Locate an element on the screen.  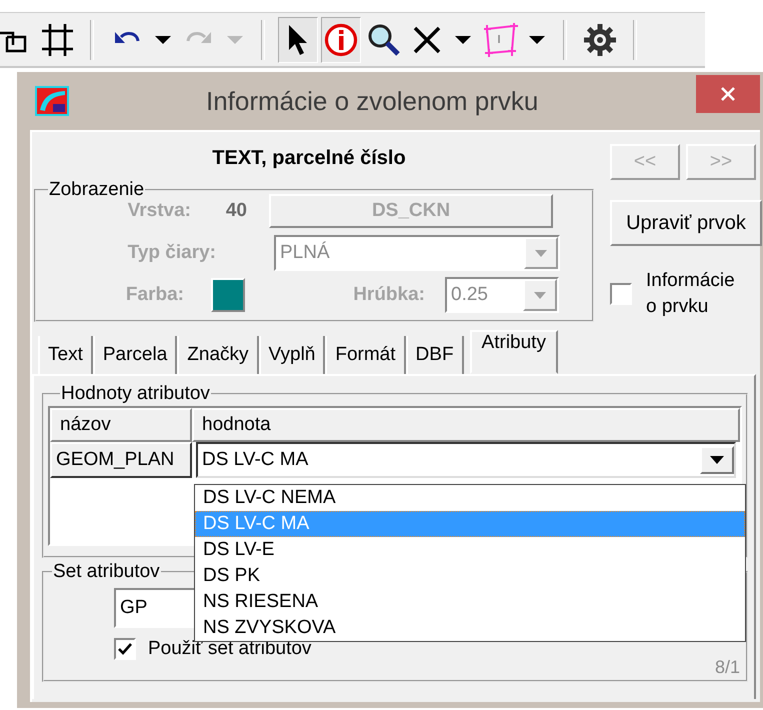
pointer-icon is located at coordinates (298, 40).